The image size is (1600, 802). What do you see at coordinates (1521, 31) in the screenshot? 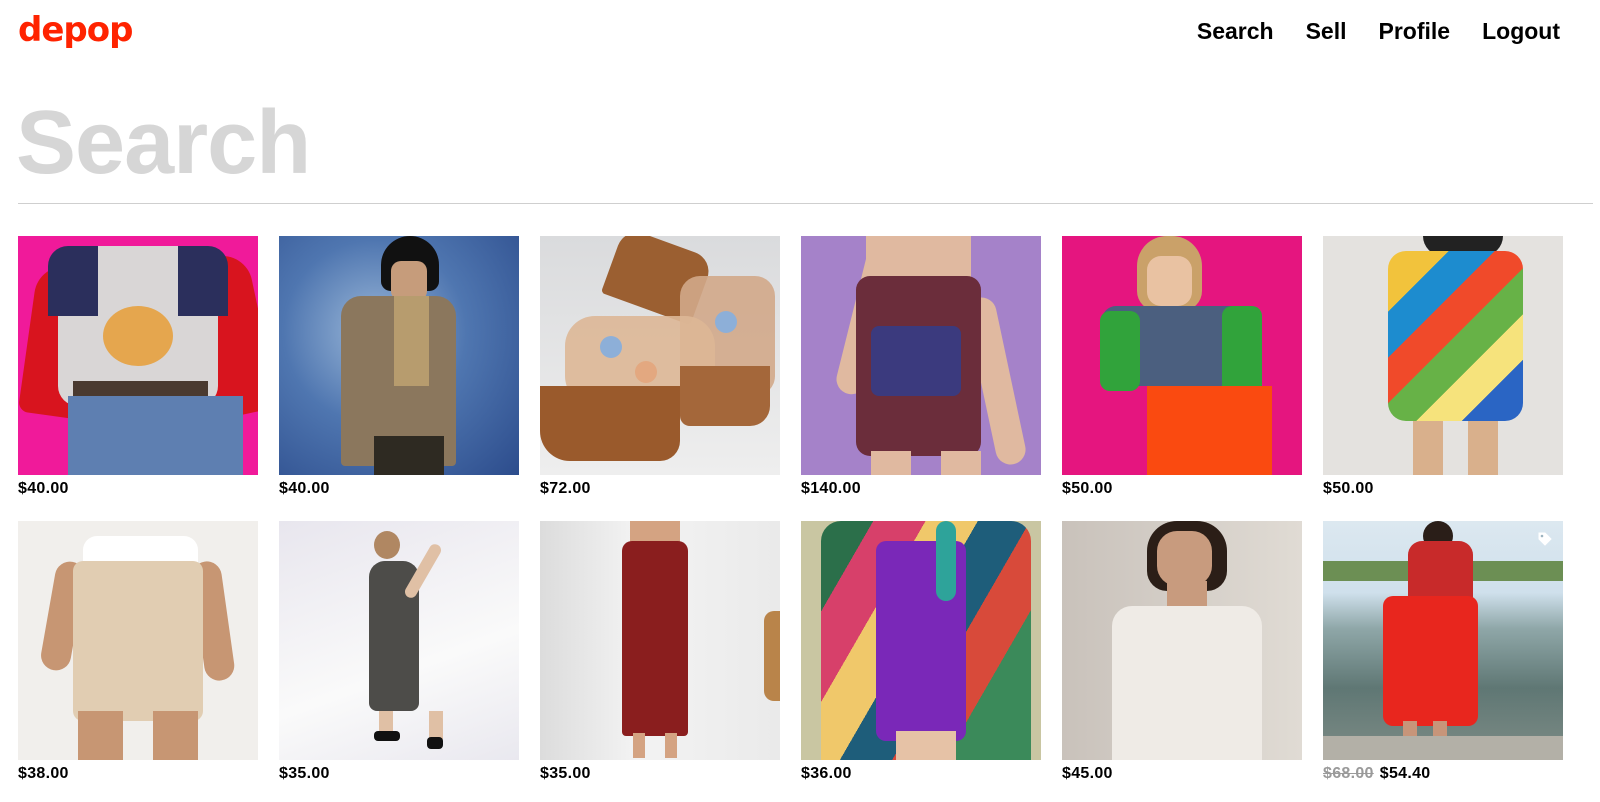
I see `nav-logout-link: Logout` at bounding box center [1521, 31].